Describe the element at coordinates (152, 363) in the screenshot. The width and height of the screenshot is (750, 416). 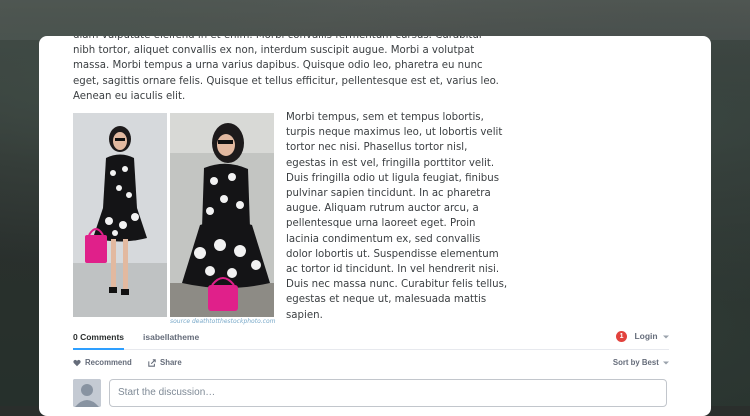
I see `share-icon` at that location.